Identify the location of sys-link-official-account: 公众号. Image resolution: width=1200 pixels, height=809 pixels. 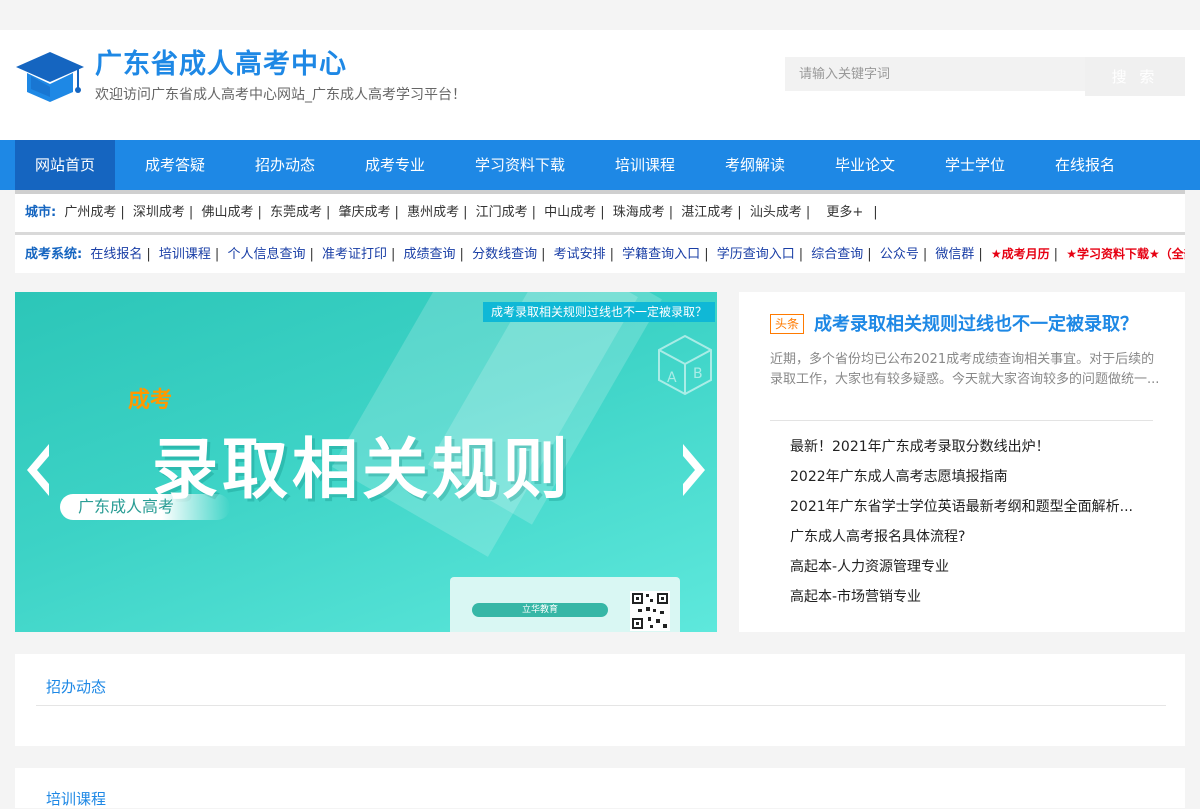
(899, 254).